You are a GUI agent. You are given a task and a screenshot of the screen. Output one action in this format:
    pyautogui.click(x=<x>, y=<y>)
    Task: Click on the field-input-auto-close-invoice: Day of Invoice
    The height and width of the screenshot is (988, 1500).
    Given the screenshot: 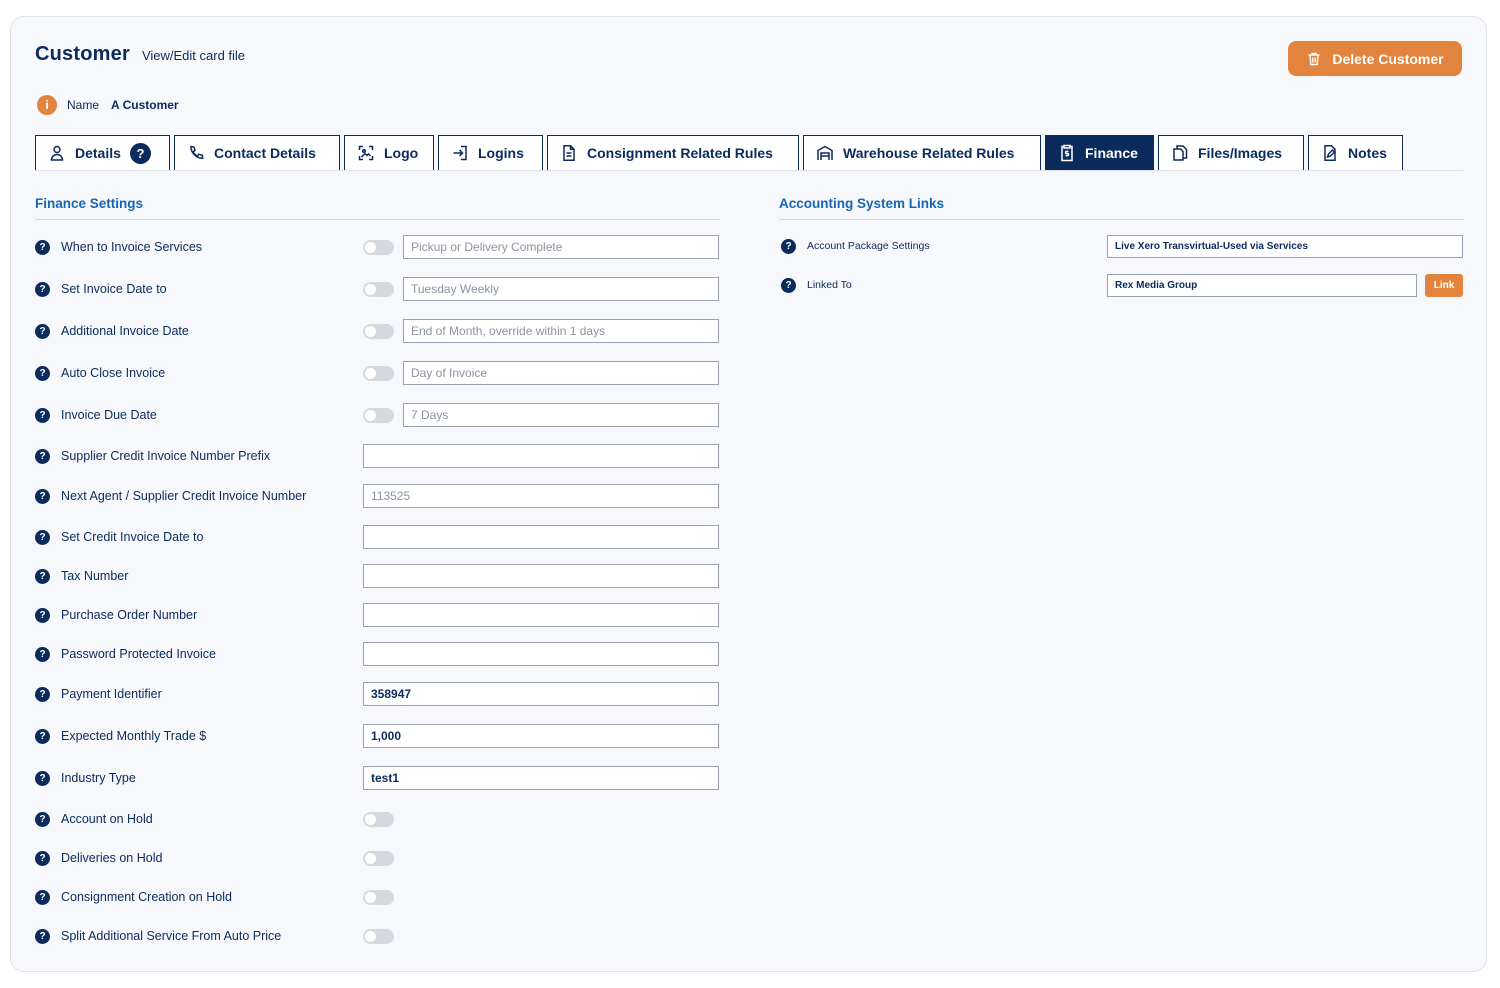 What is the action you would take?
    pyautogui.click(x=561, y=373)
    